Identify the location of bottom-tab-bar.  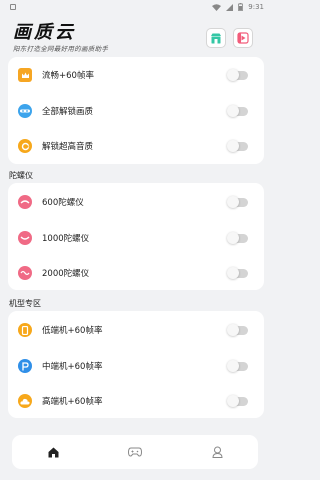
(135, 452).